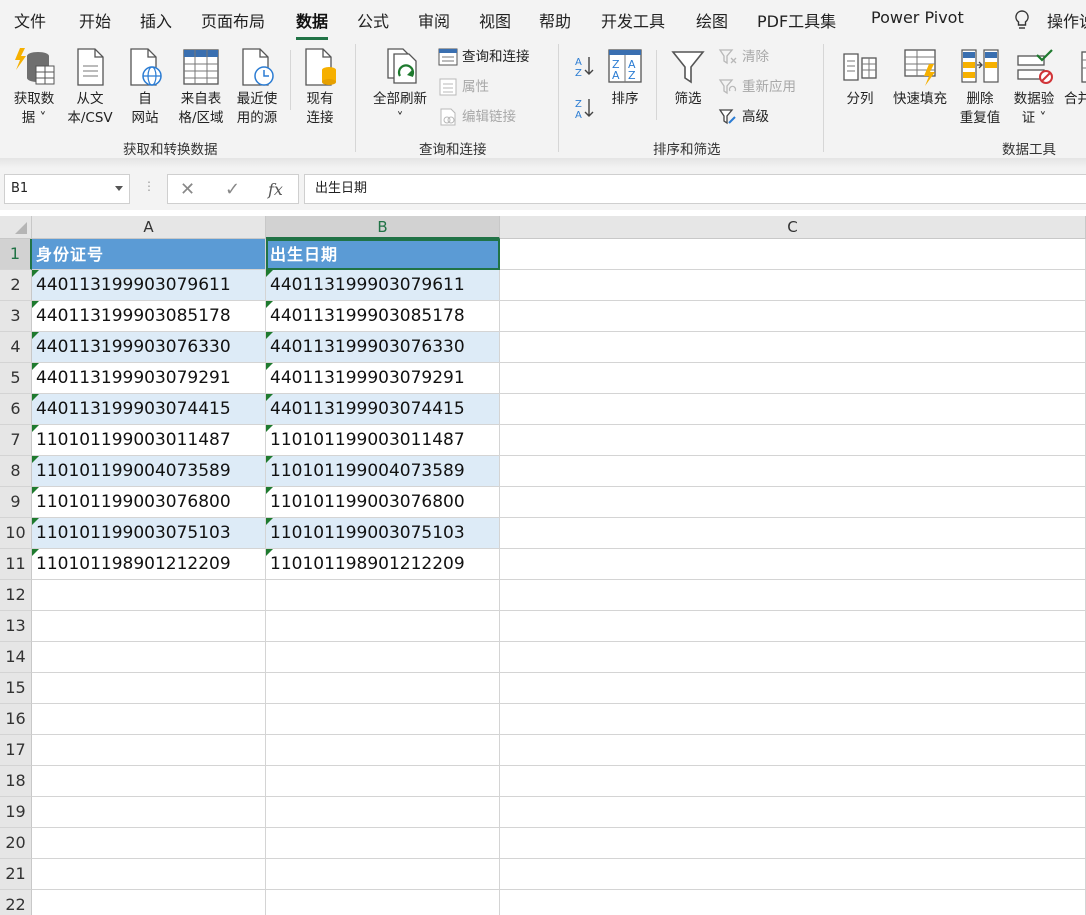 The image size is (1086, 915). What do you see at coordinates (383, 533) in the screenshot?
I see `birth-date-cell: 110101199003075103` at bounding box center [383, 533].